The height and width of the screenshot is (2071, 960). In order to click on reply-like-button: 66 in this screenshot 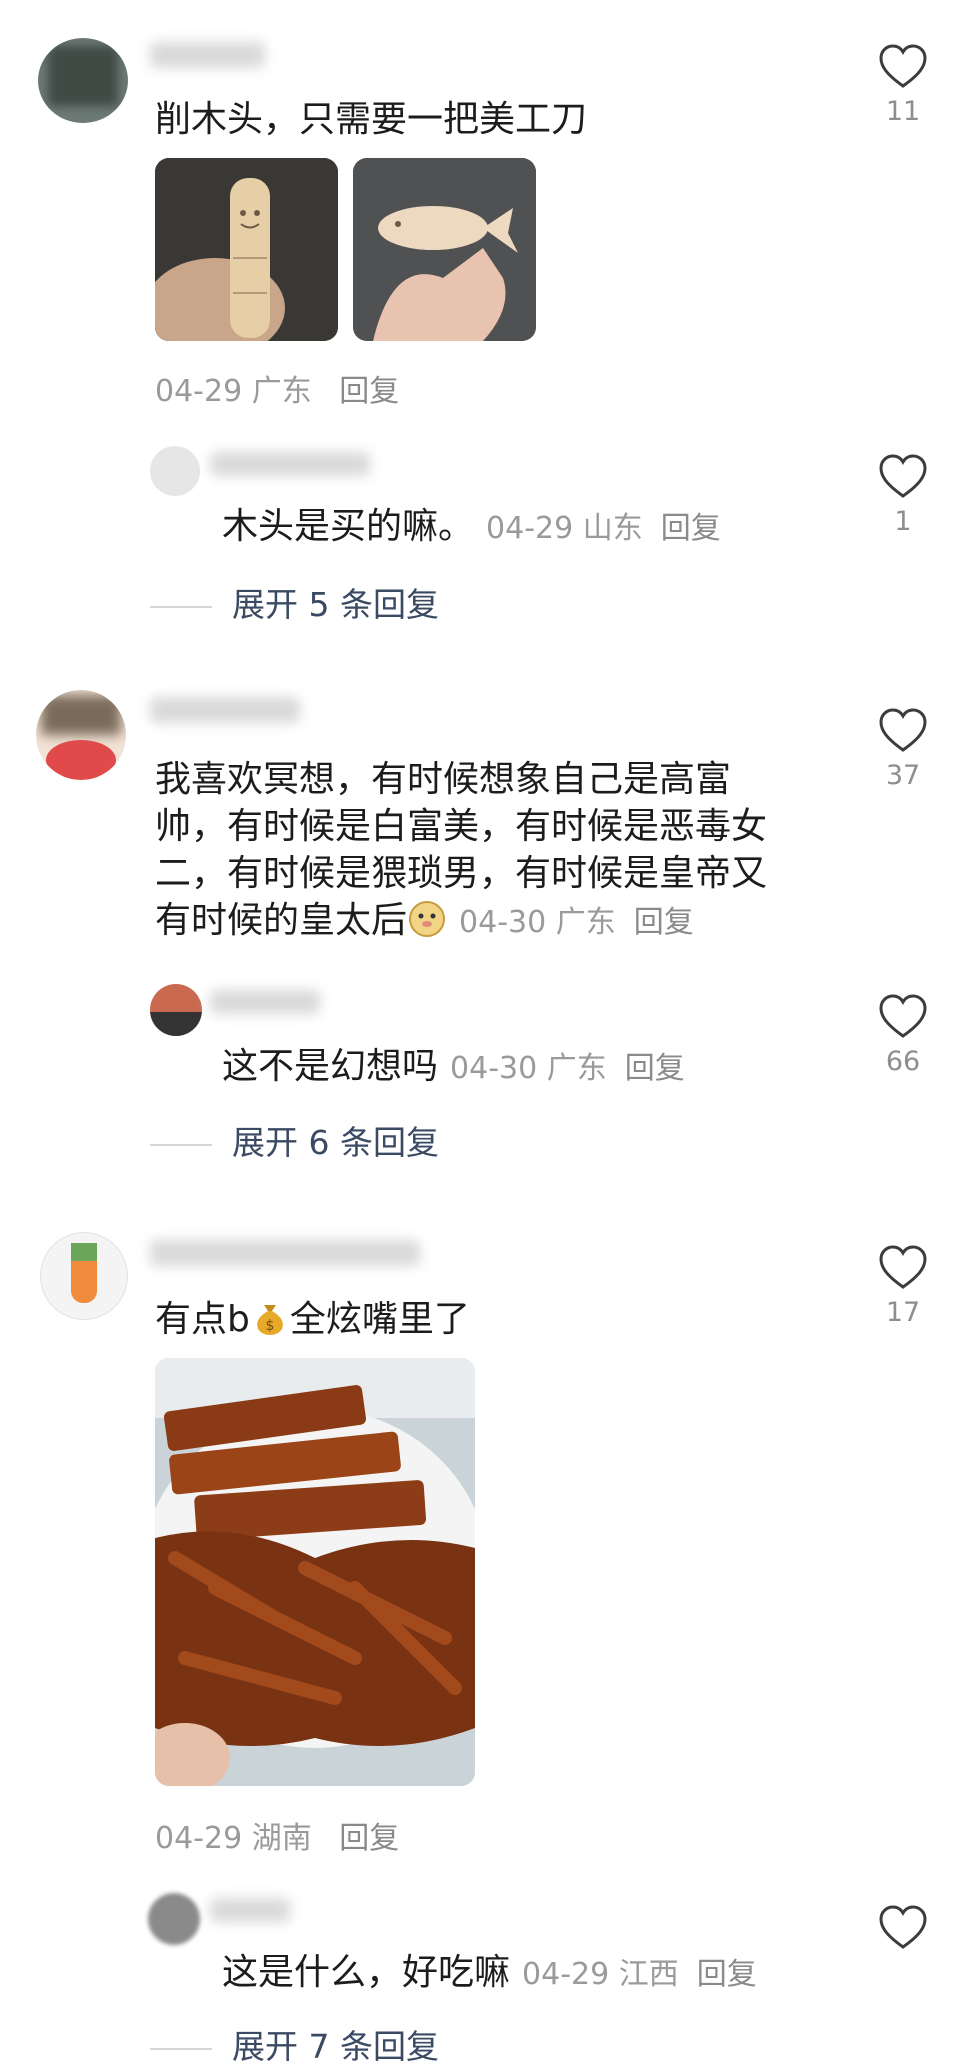, I will do `click(903, 1035)`.